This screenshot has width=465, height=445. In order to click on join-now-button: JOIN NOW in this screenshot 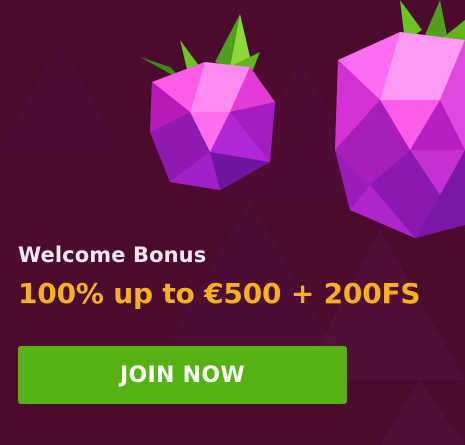, I will do `click(182, 375)`.